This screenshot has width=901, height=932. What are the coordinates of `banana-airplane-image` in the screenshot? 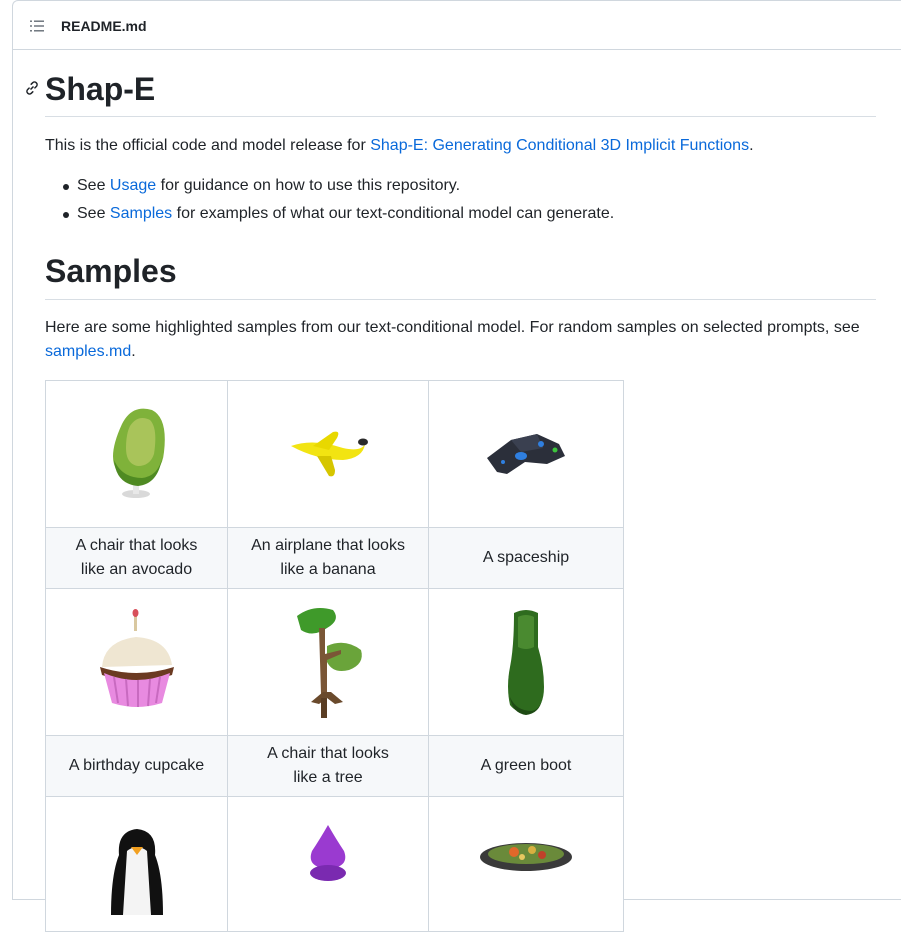 It's located at (329, 454).